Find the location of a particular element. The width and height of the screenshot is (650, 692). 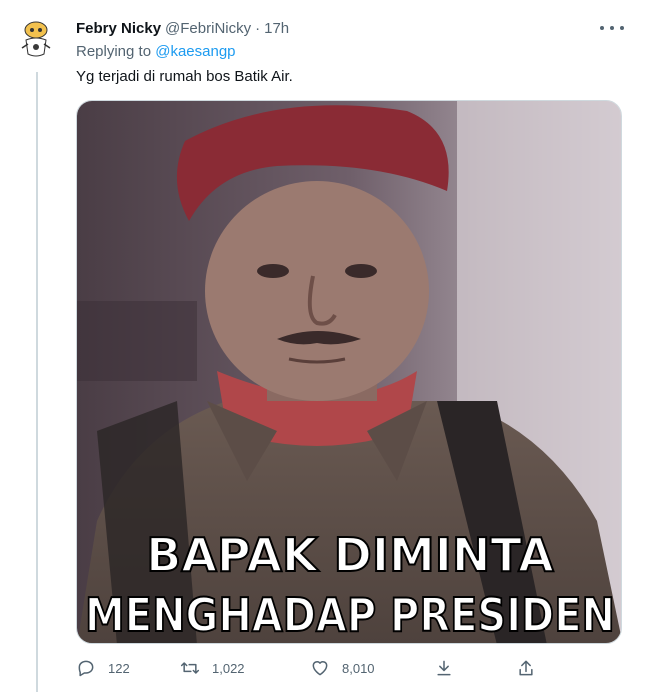

retweet-count: 1,022 is located at coordinates (228, 668).